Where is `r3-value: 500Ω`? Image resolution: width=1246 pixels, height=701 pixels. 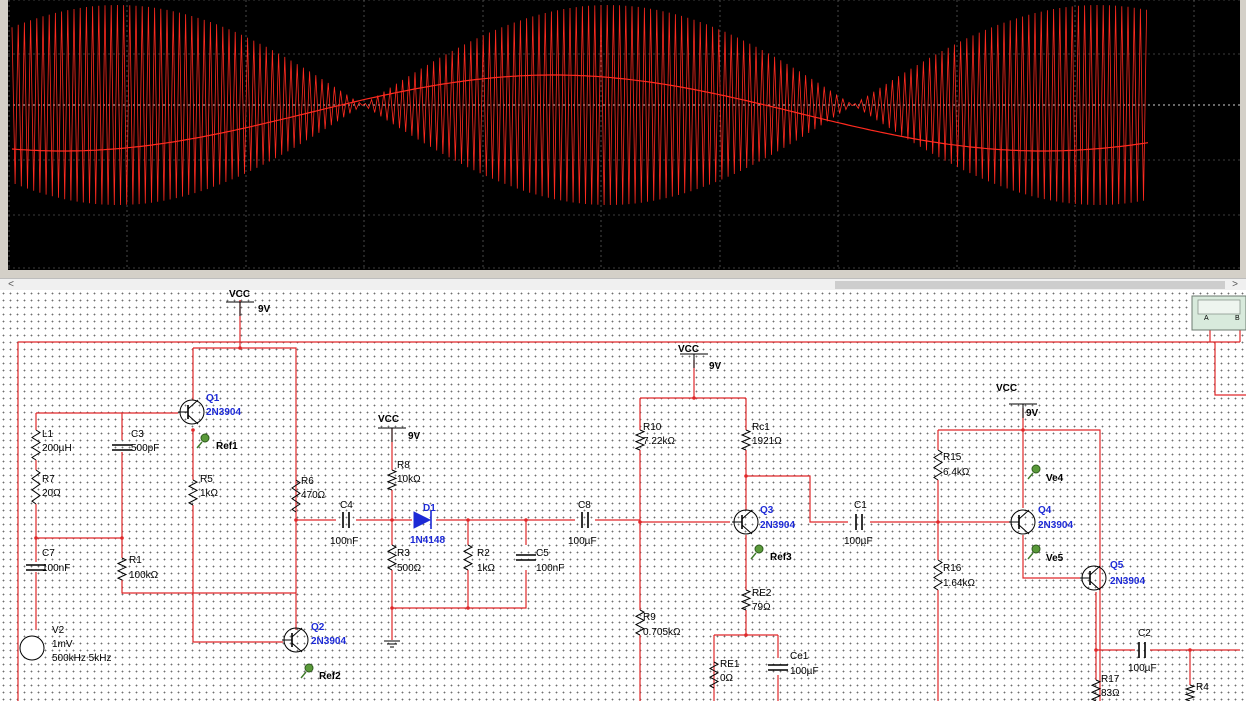
r3-value: 500Ω is located at coordinates (409, 568).